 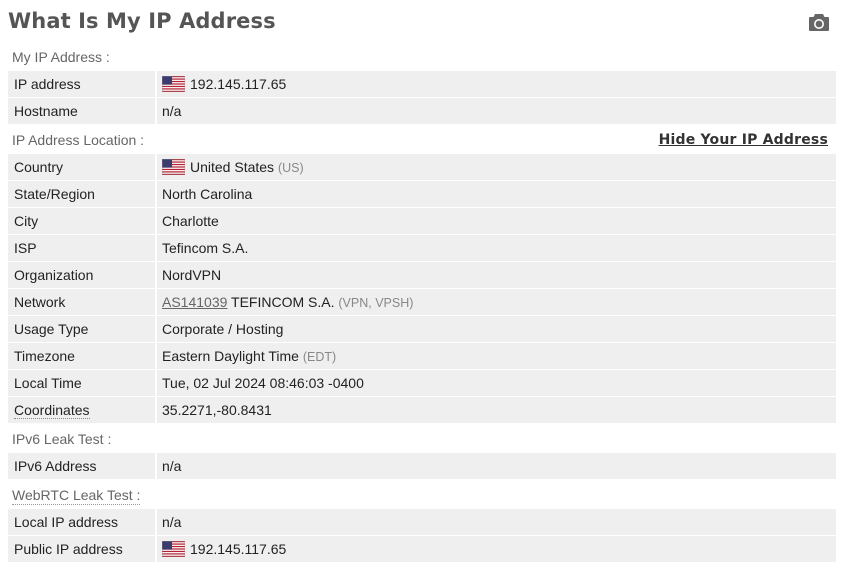 I want to click on coordinates-label: Coordinates, so click(x=52, y=410).